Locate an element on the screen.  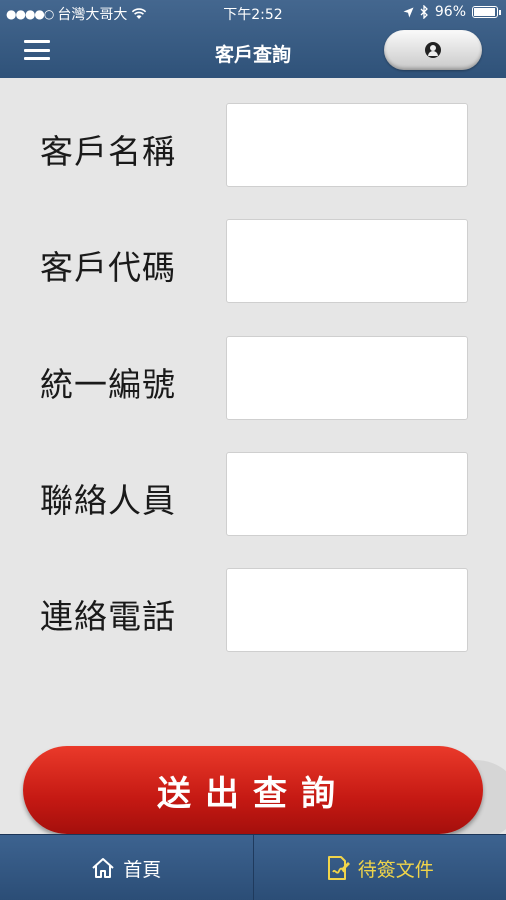
form-row-customer-code: 客戶代碼 is located at coordinates (253, 262).